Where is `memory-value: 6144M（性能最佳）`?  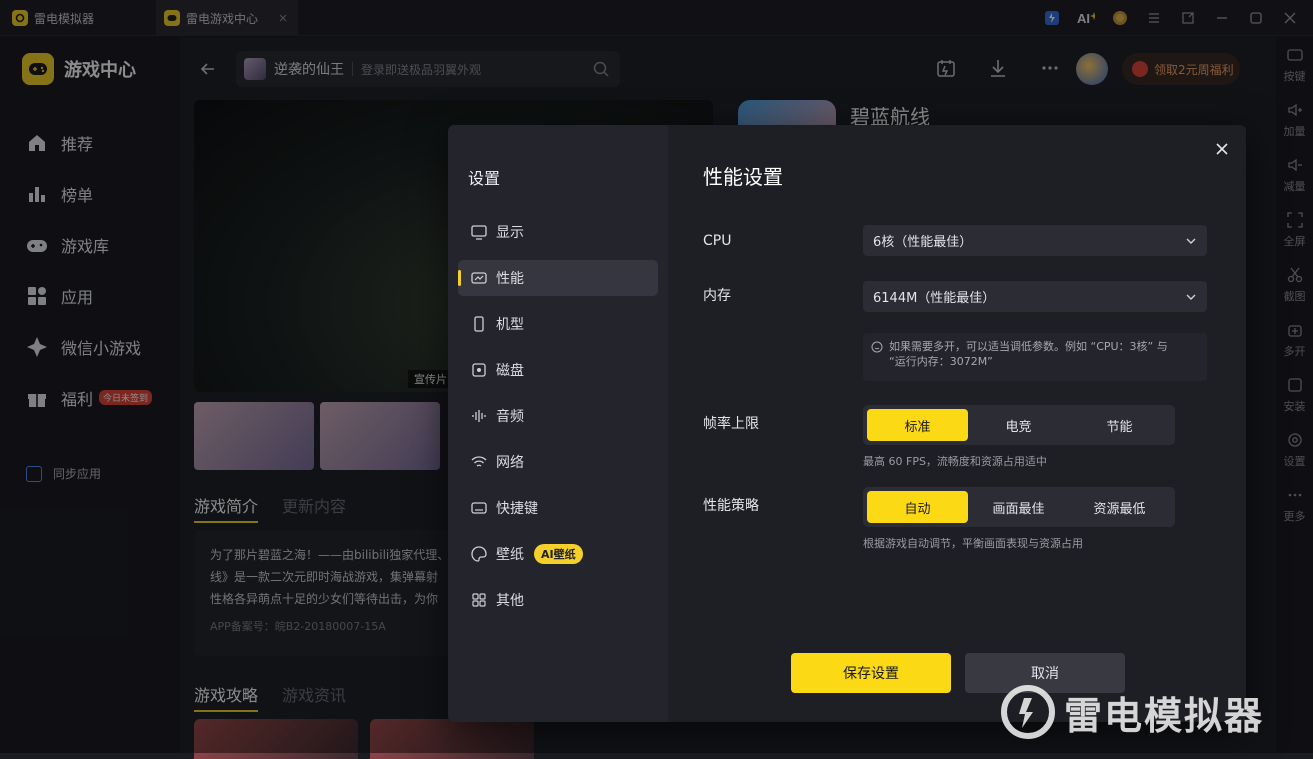
memory-value: 6144M（性能最佳） is located at coordinates (934, 298).